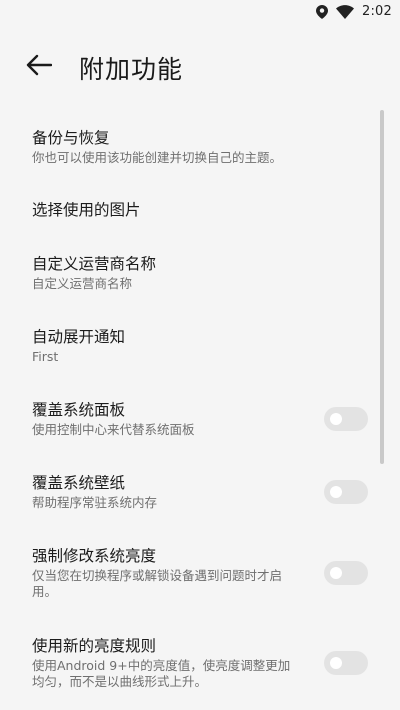  What do you see at coordinates (95, 502) in the screenshot?
I see `item-summary: 帮助程序常驻系统内存` at bounding box center [95, 502].